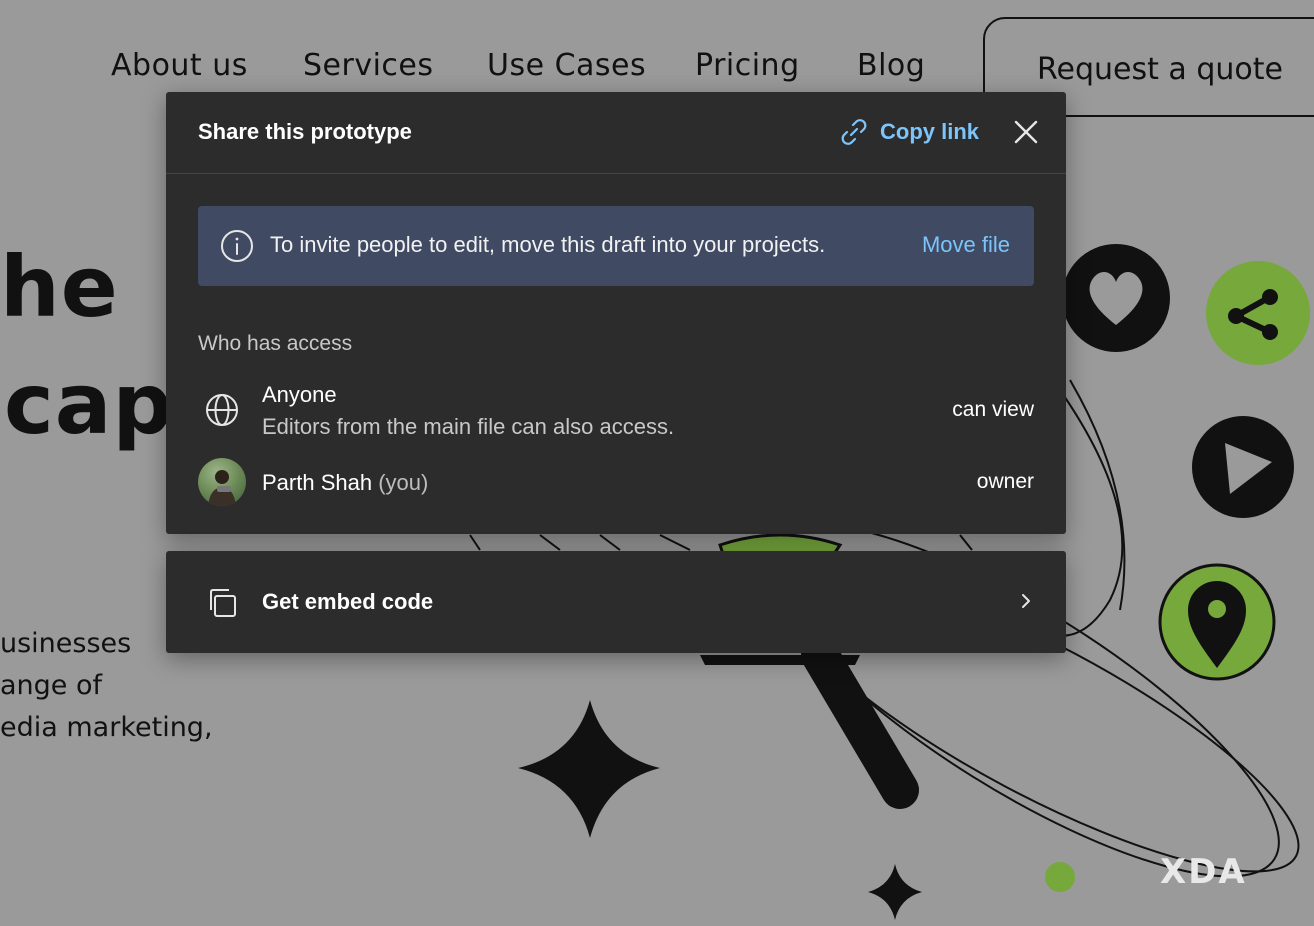 The image size is (1314, 926). Describe the element at coordinates (179, 65) in the screenshot. I see `nav-about-us: About us` at that location.